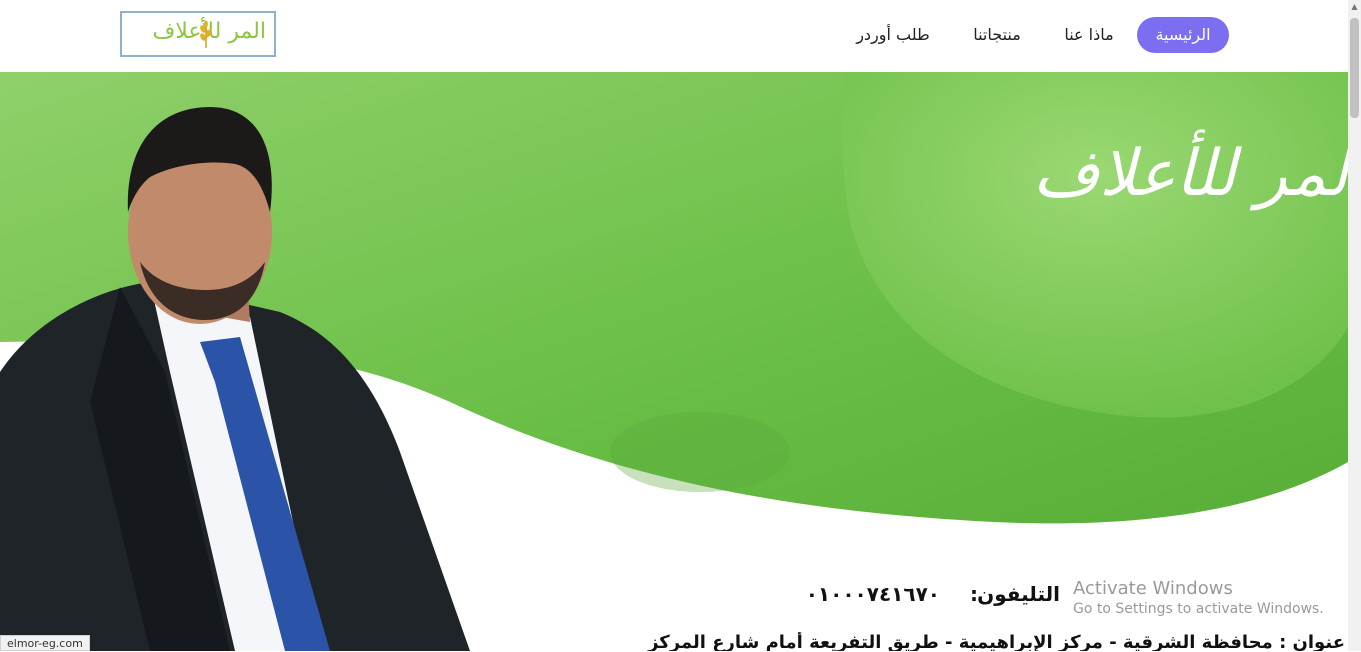  What do you see at coordinates (1089, 35) in the screenshot?
I see `nav-about-link: ماذا عنا` at bounding box center [1089, 35].